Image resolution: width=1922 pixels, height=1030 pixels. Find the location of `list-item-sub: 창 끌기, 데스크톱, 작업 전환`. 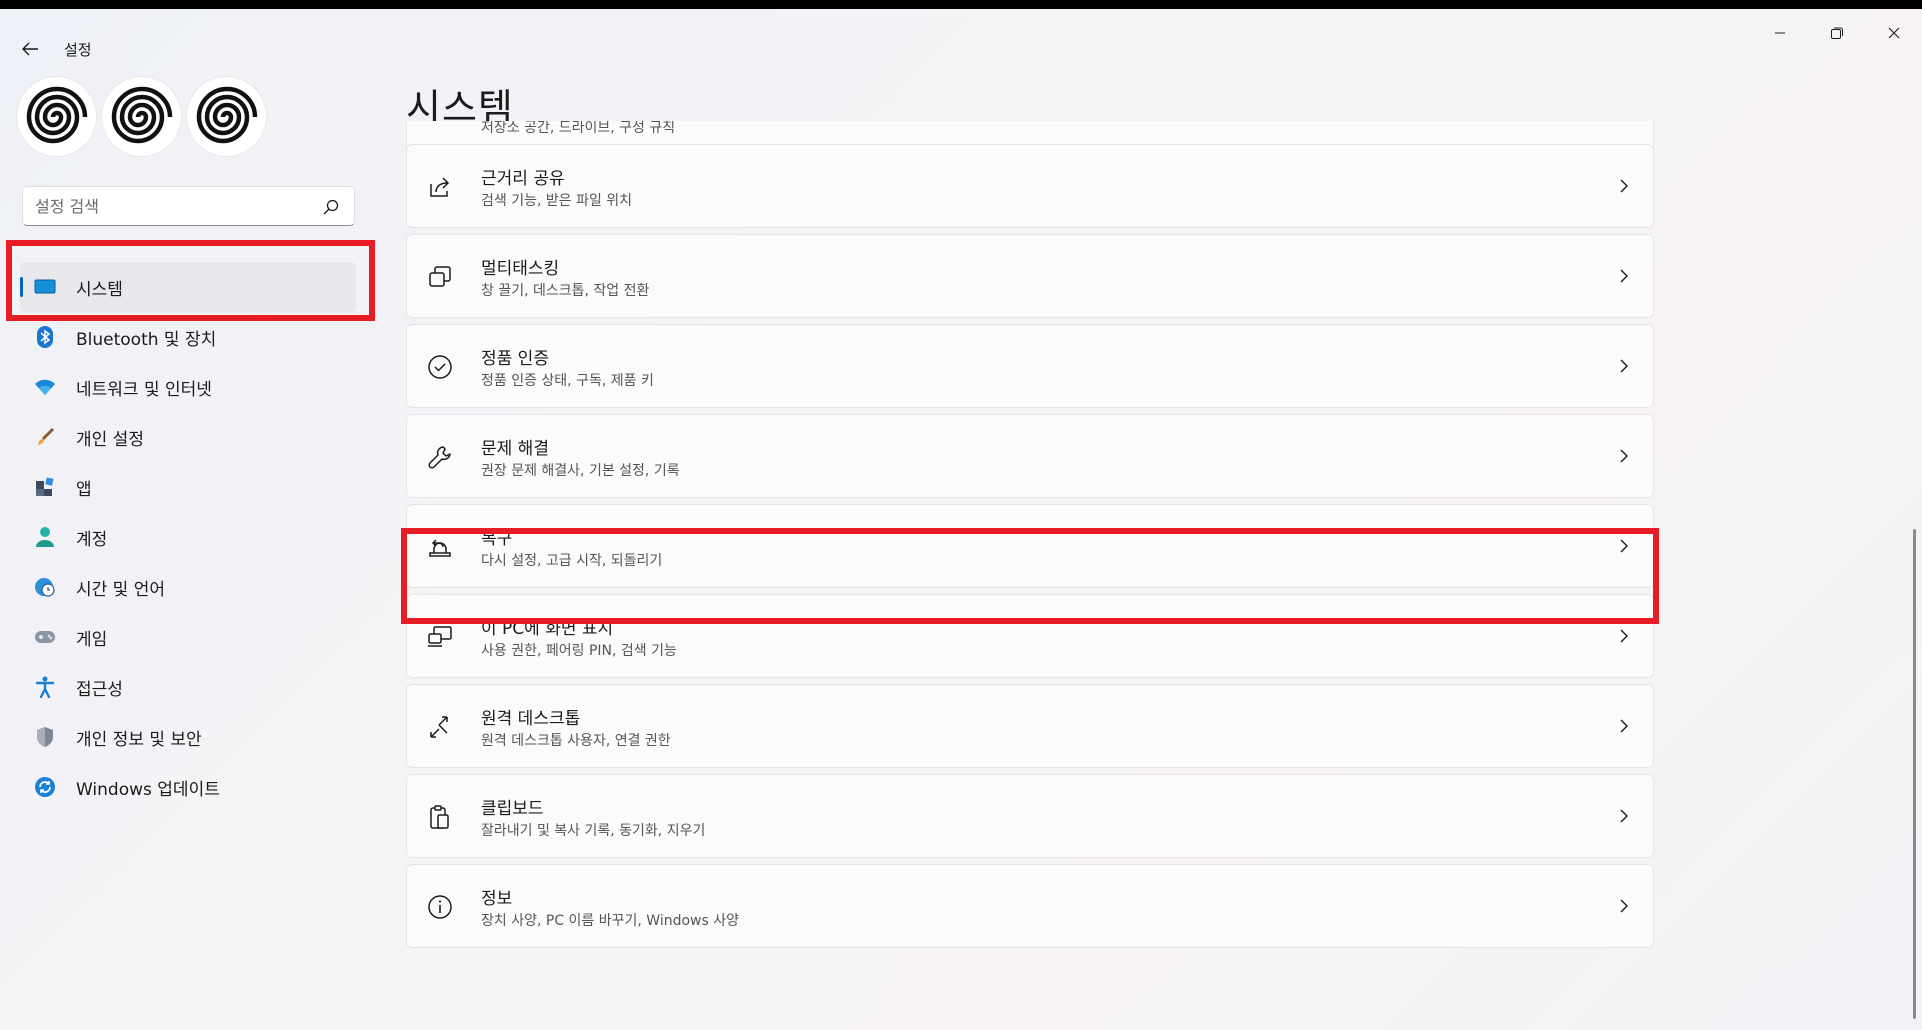

list-item-sub: 창 끌기, 데스크톱, 작업 전환 is located at coordinates (565, 291).